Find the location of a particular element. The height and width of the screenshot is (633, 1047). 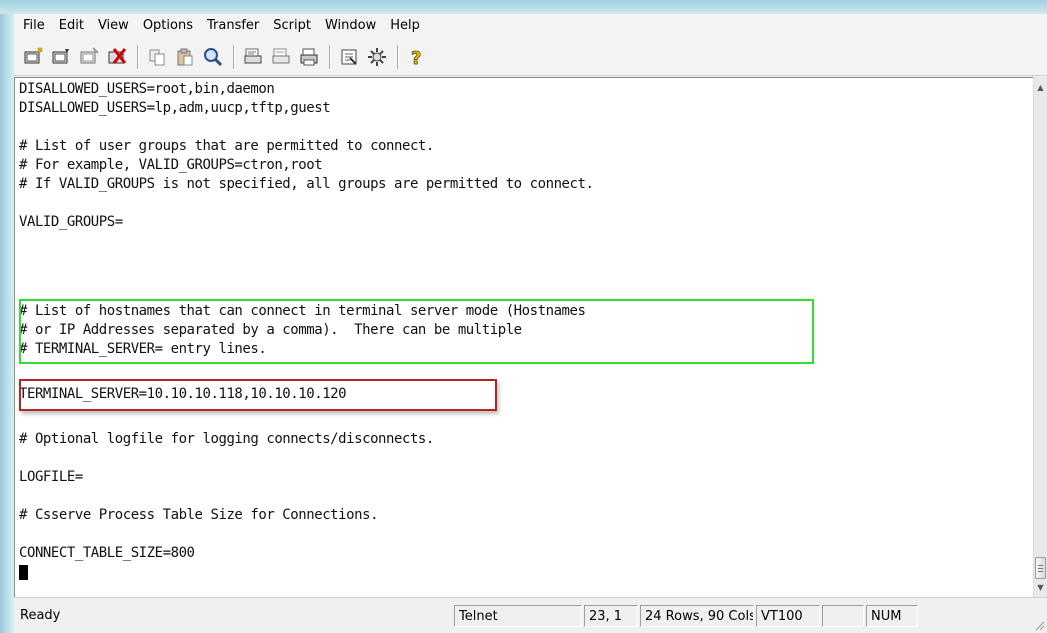

disconnect-button is located at coordinates (117, 57).